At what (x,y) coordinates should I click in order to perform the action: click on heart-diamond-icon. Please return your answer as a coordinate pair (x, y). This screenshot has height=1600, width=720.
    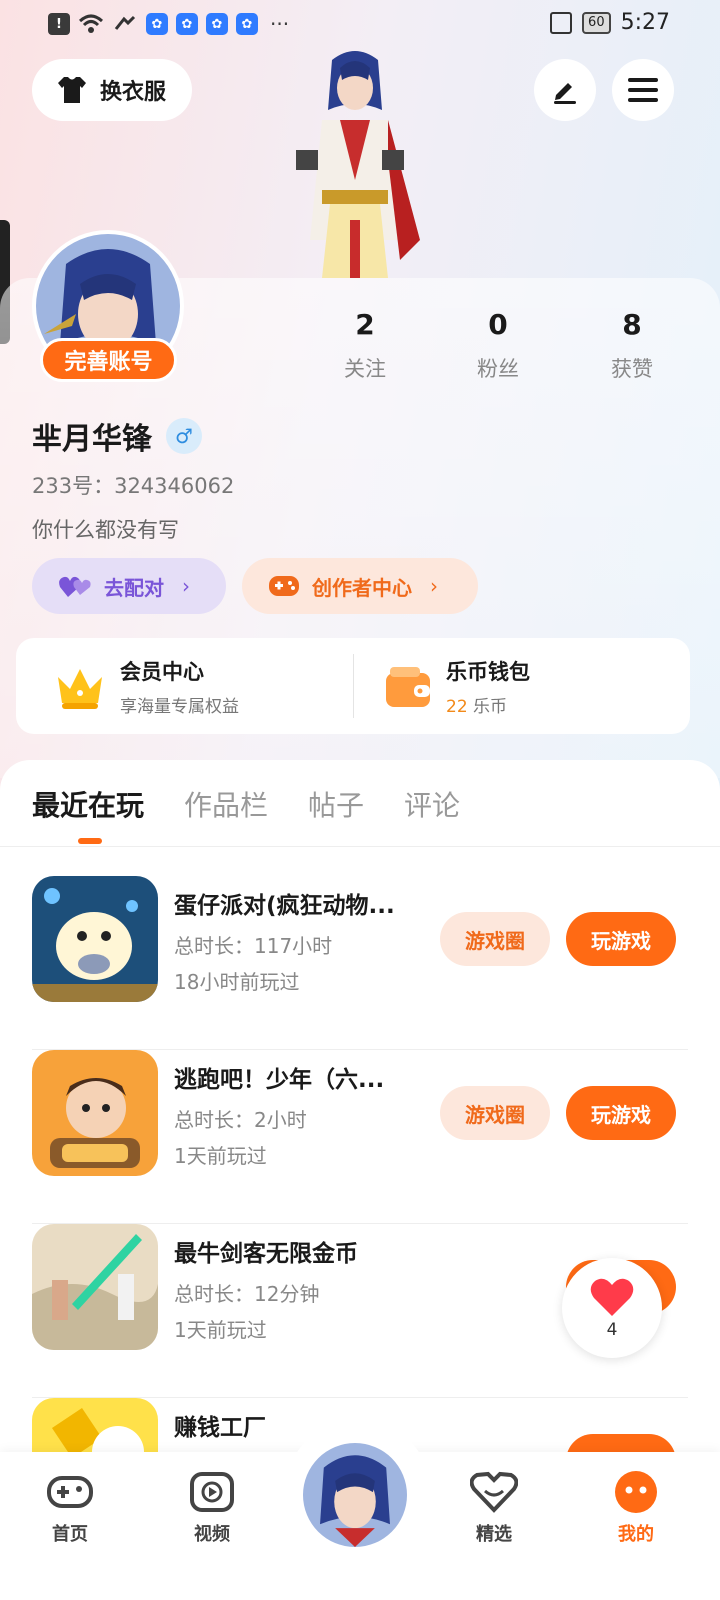
    Looking at the image, I should click on (494, 1492).